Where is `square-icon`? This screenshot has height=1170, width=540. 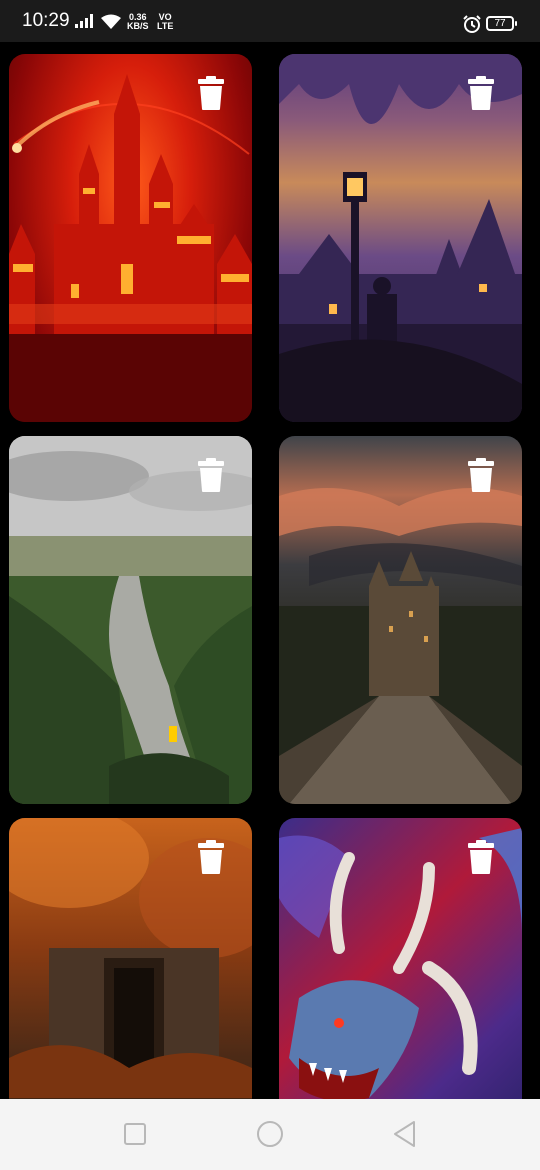 square-icon is located at coordinates (135, 1134).